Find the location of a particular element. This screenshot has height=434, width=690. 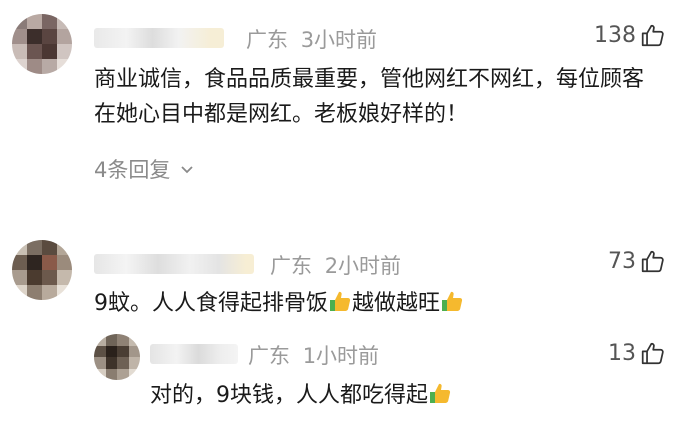

replies-count-label: 4条回复 is located at coordinates (132, 170).